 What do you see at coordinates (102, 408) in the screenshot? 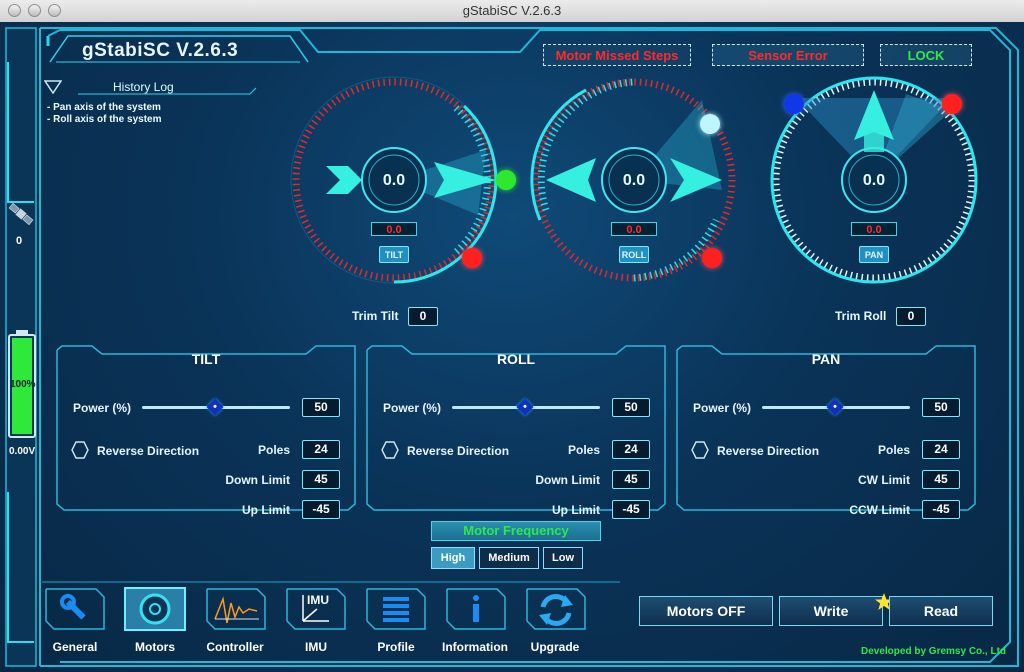
I see `tilt-power-label: Power (%)` at bounding box center [102, 408].